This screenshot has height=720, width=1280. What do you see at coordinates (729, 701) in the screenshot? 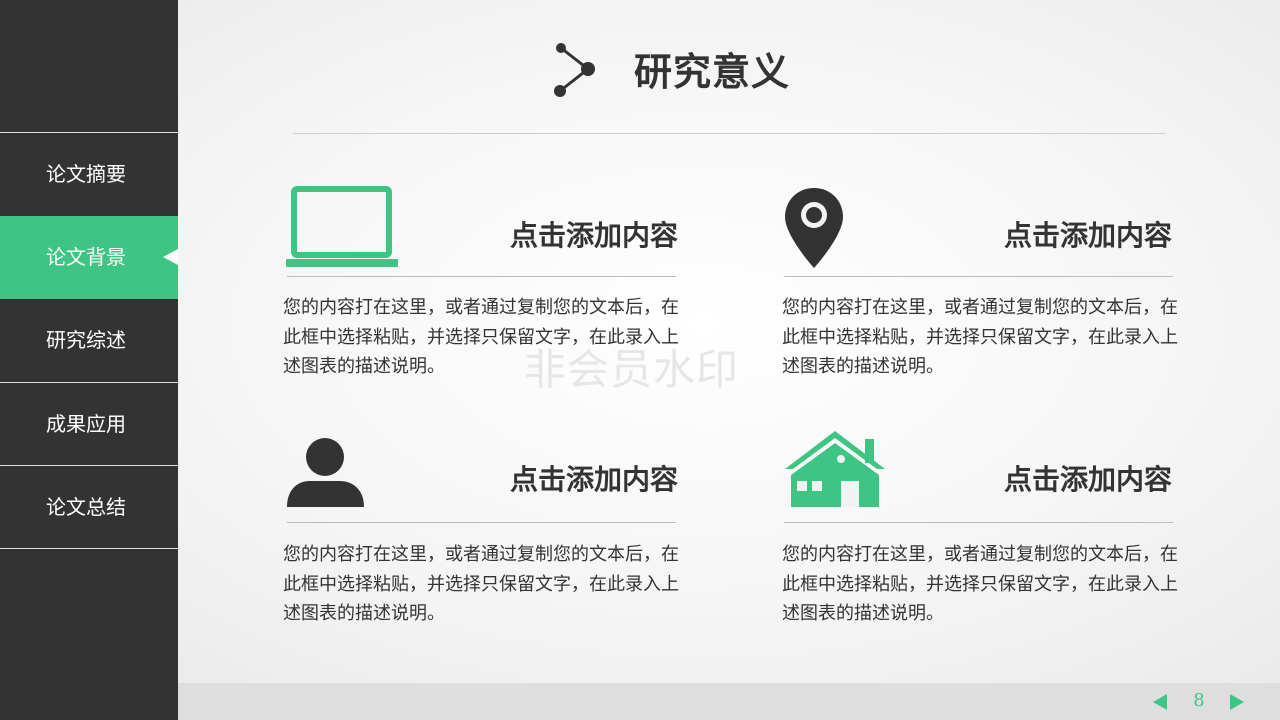
I see `footer-bar` at bounding box center [729, 701].